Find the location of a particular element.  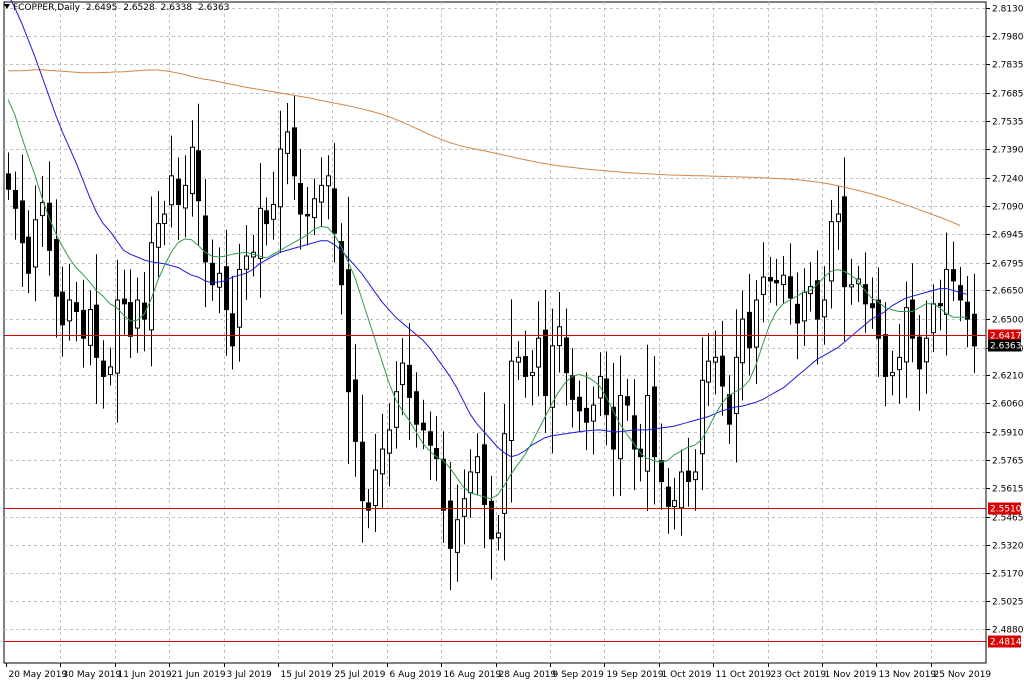

price-tick-label: 2.6060 is located at coordinates (1008, 405).